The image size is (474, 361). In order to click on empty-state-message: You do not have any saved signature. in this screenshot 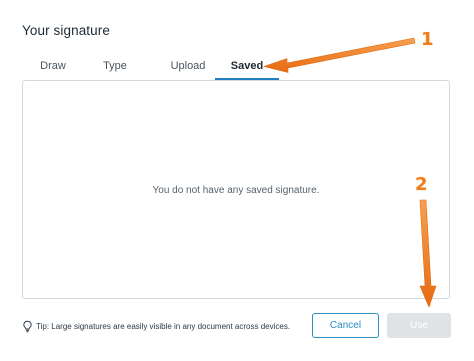, I will do `click(236, 190)`.